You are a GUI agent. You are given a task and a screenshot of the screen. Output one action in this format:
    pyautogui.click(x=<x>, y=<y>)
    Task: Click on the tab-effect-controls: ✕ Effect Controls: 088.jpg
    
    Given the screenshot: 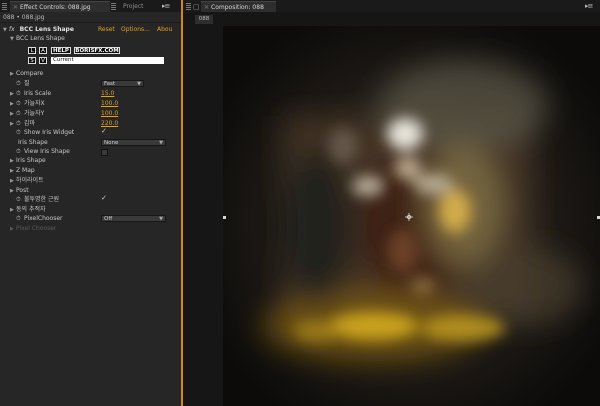 What is the action you would take?
    pyautogui.click(x=60, y=6)
    